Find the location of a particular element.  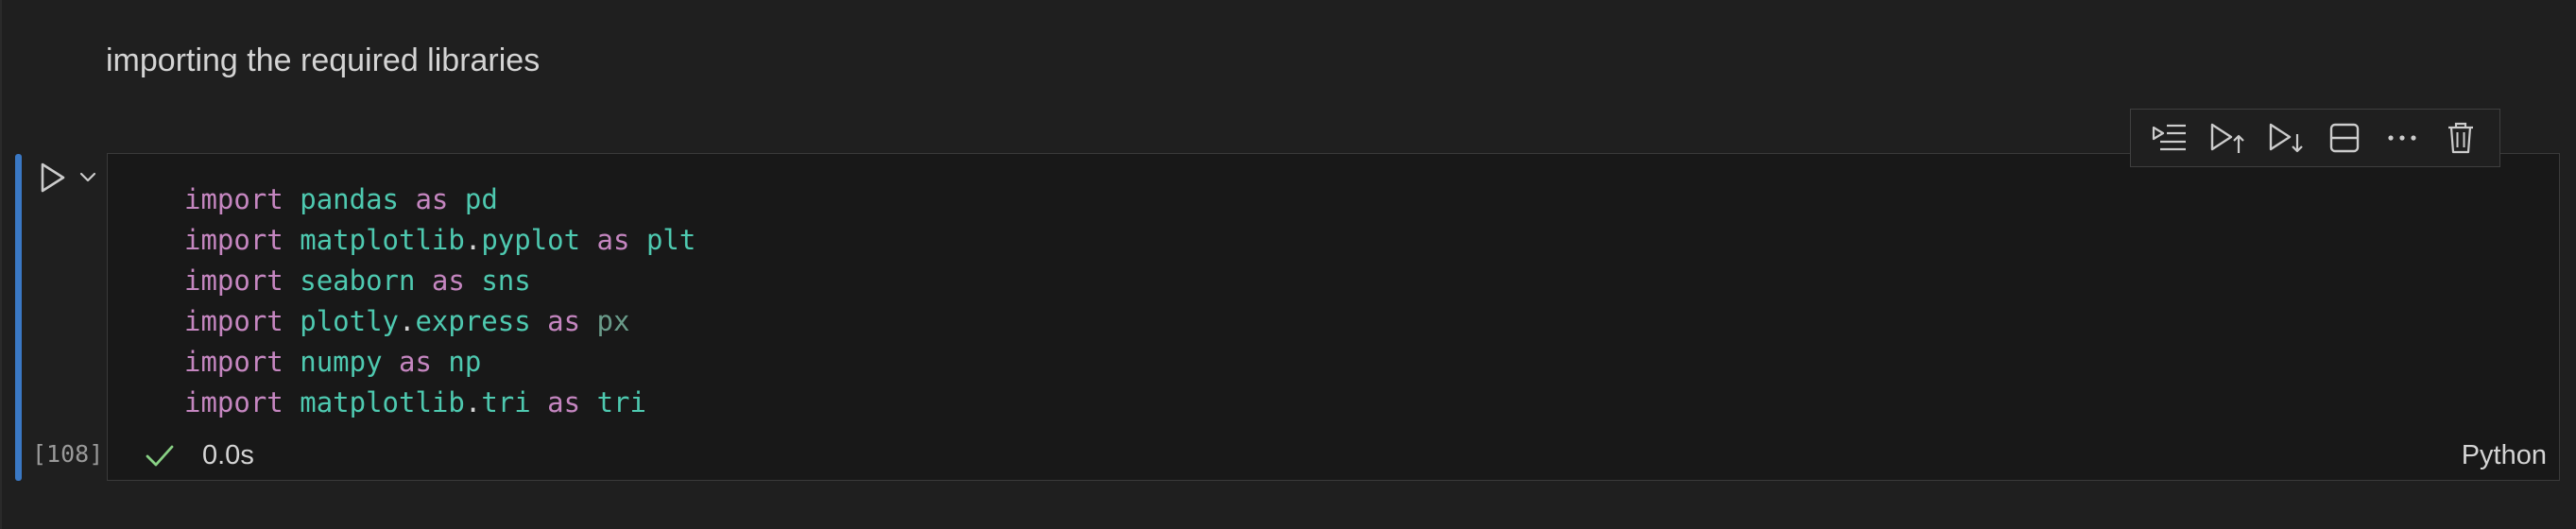

code-line: import matplotlib.tri as tri is located at coordinates (440, 403).